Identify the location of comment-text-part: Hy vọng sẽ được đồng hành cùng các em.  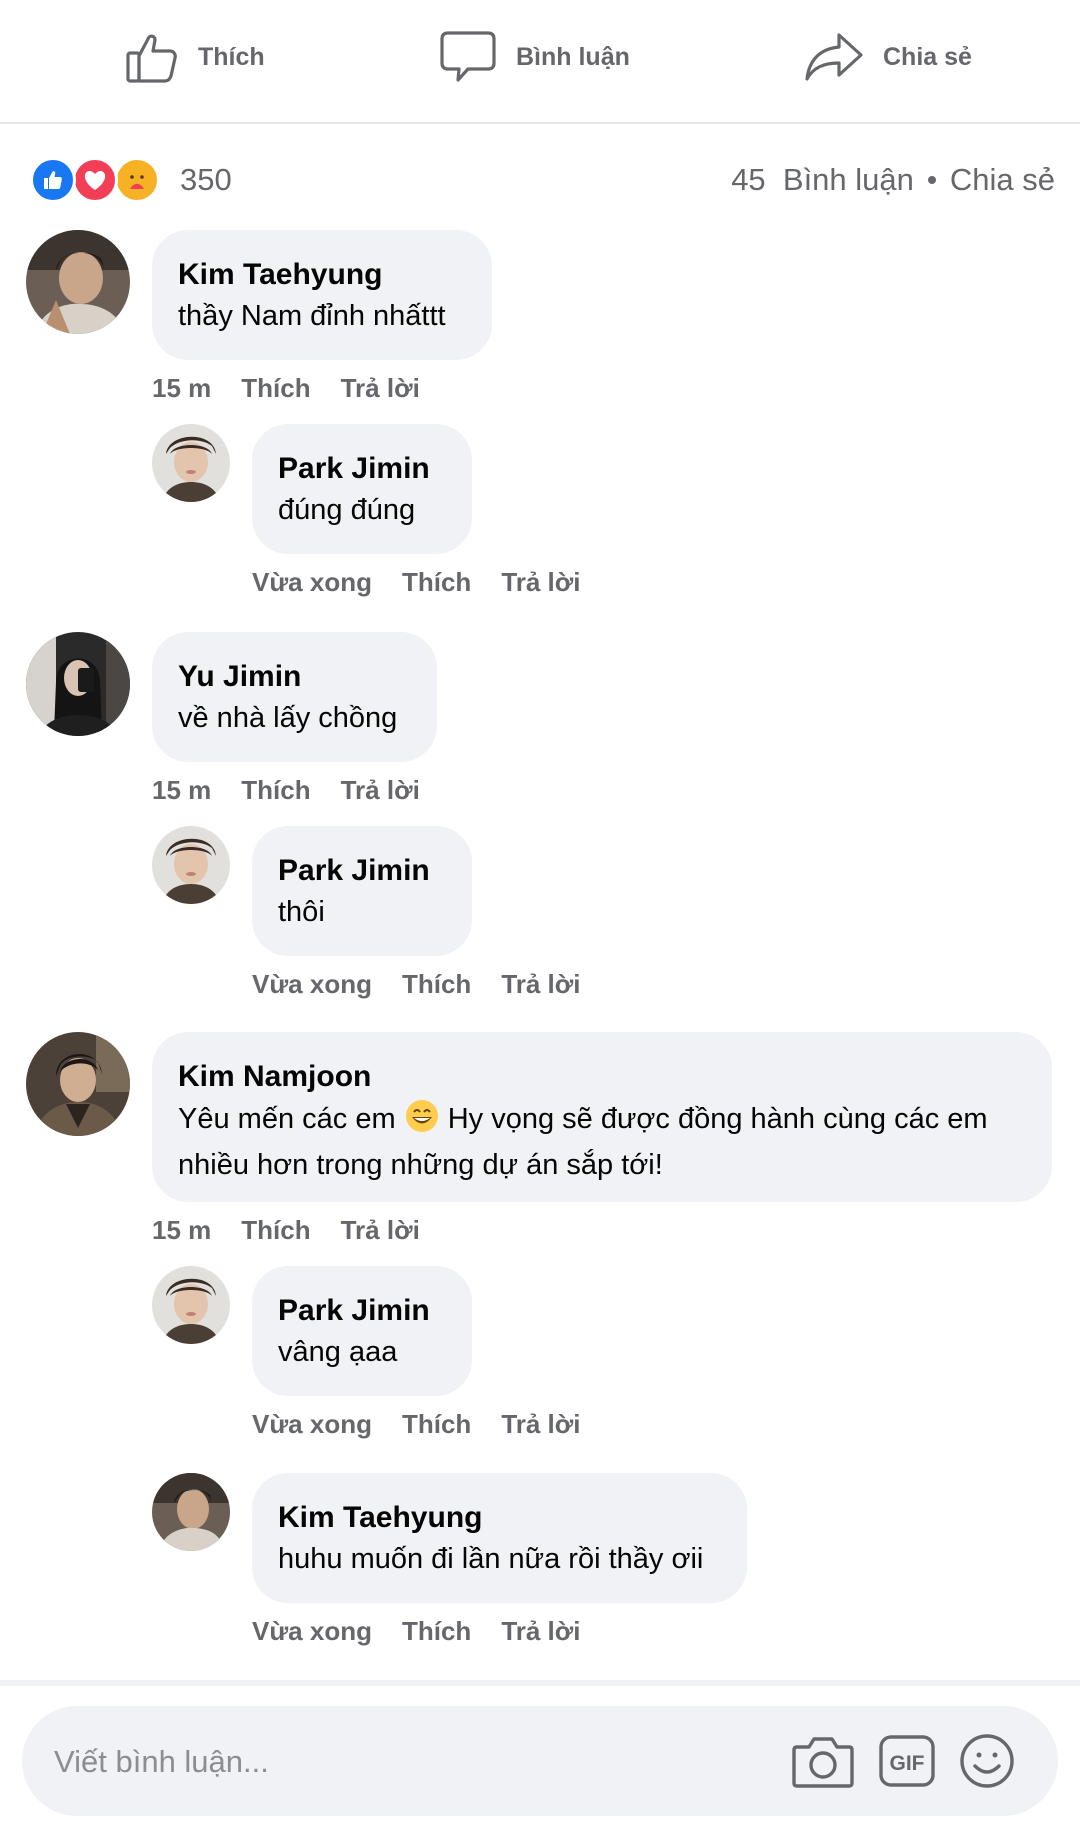
(717, 1119).